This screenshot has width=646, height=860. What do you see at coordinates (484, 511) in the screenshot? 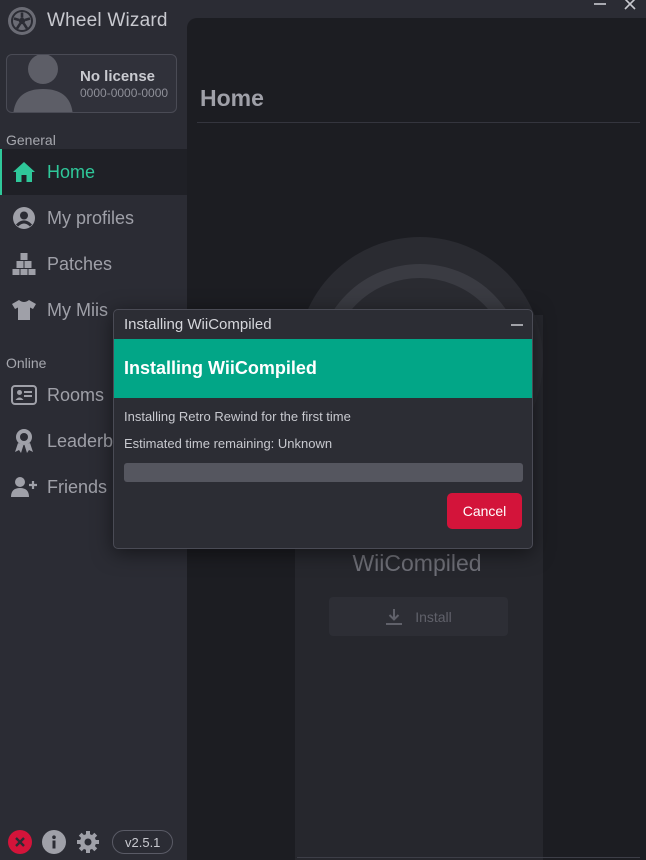
I see `cancel-button: Cancel` at bounding box center [484, 511].